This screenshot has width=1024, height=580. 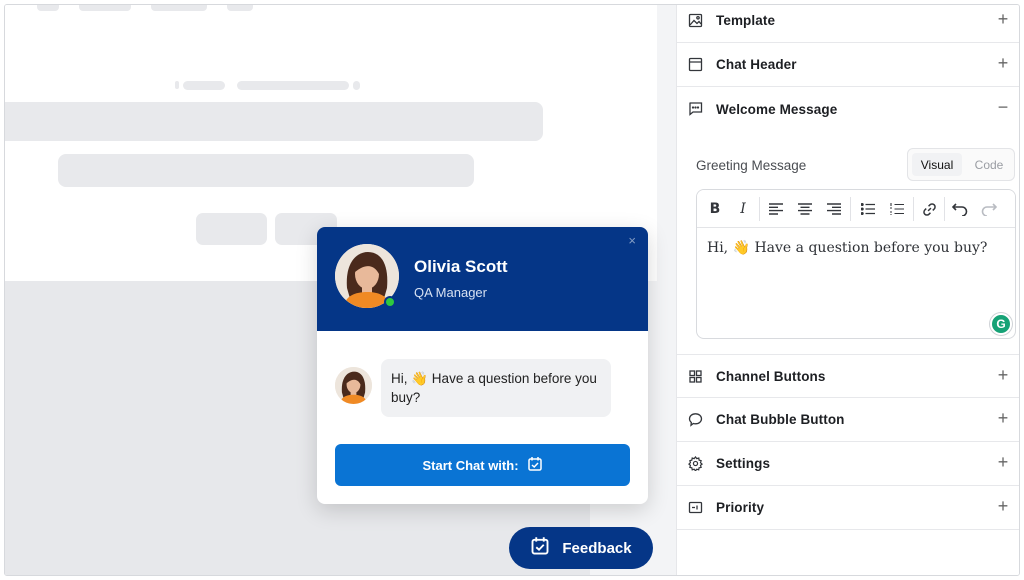 What do you see at coordinates (897, 209) in the screenshot?
I see `numbered-list-icon` at bounding box center [897, 209].